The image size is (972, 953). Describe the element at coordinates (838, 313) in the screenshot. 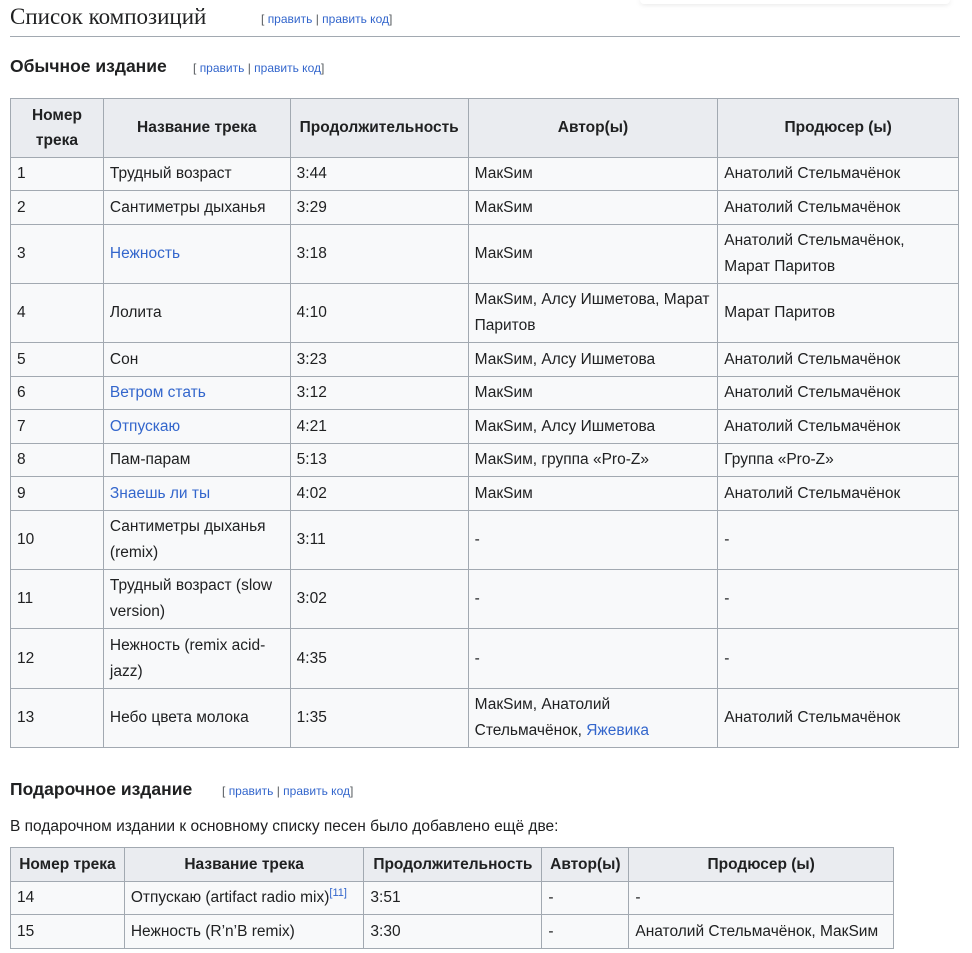

I see `track-producers: Марат Паритов` at that location.